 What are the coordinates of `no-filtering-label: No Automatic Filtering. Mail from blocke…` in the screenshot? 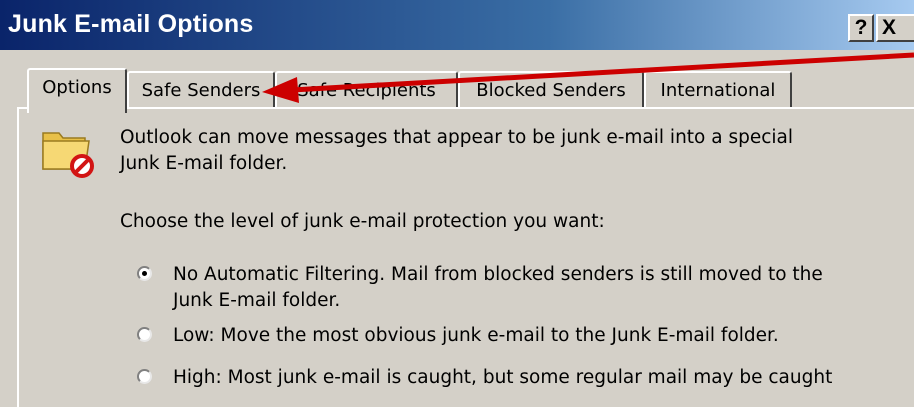 It's located at (498, 274).